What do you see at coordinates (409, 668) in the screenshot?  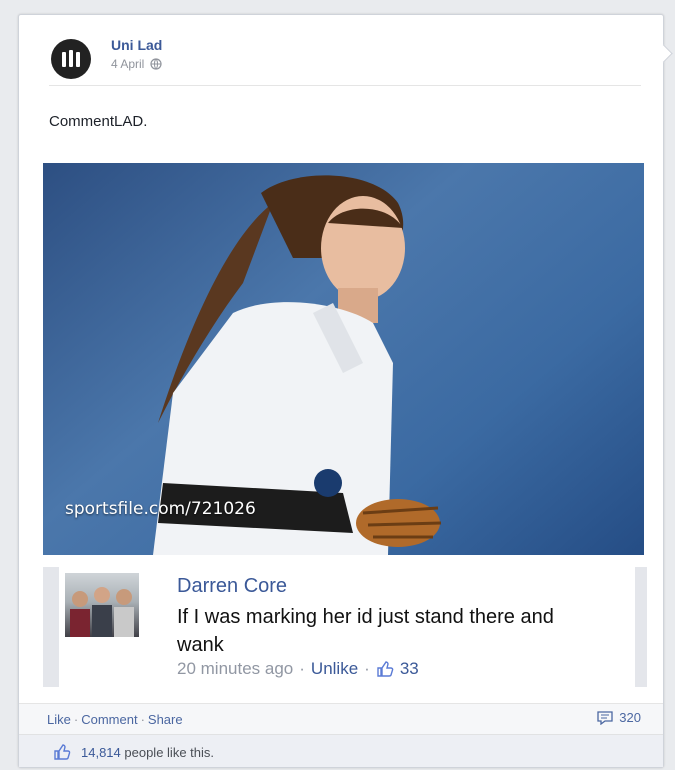 I see `comment-like-count: 33` at bounding box center [409, 668].